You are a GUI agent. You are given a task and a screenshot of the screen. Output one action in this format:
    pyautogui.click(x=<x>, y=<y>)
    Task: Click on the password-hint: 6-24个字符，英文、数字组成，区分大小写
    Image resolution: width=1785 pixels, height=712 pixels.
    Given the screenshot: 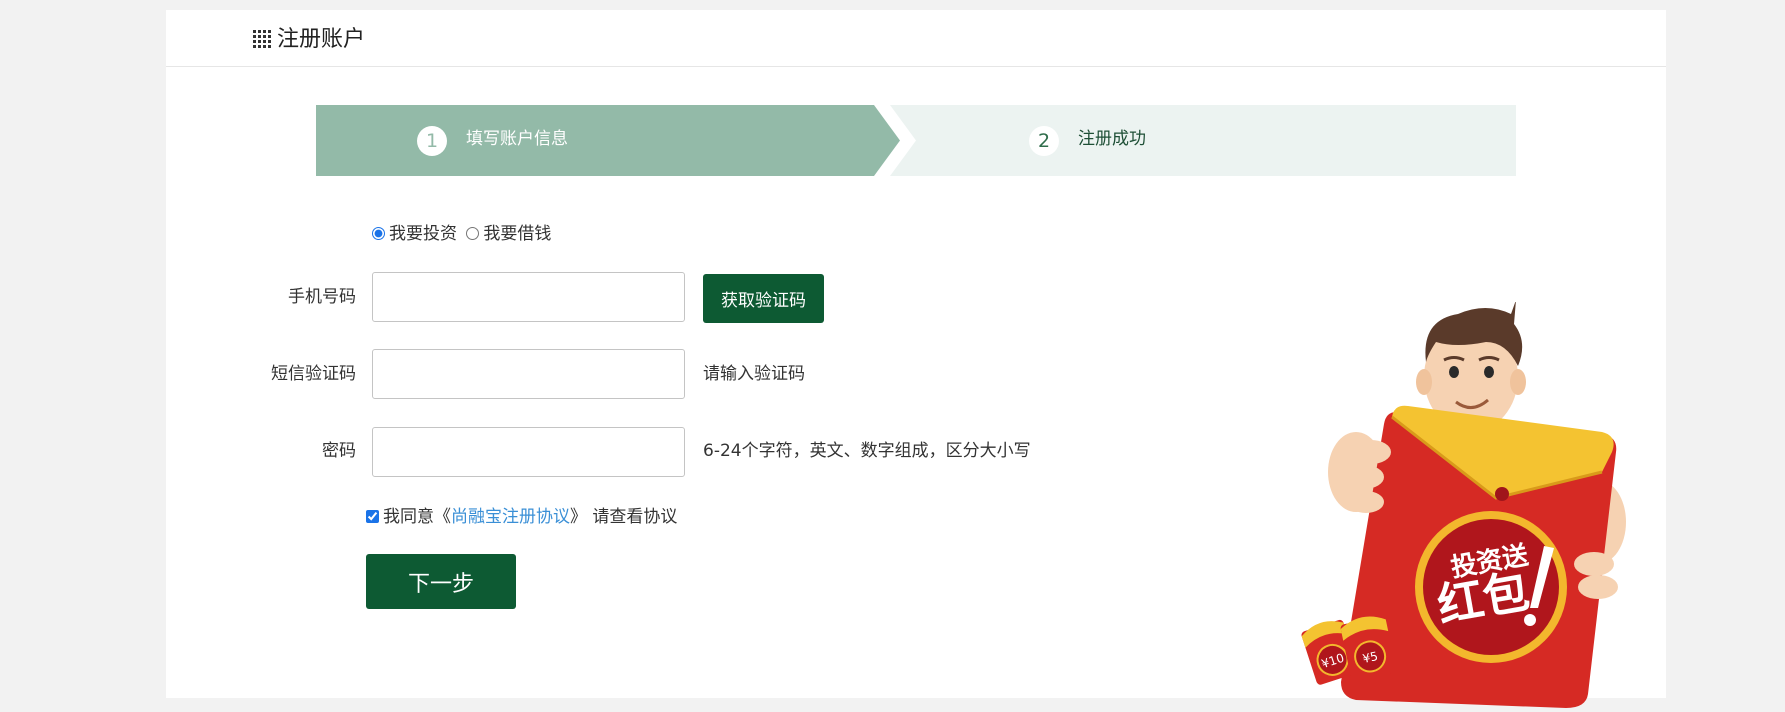 What is the action you would take?
    pyautogui.click(x=867, y=451)
    